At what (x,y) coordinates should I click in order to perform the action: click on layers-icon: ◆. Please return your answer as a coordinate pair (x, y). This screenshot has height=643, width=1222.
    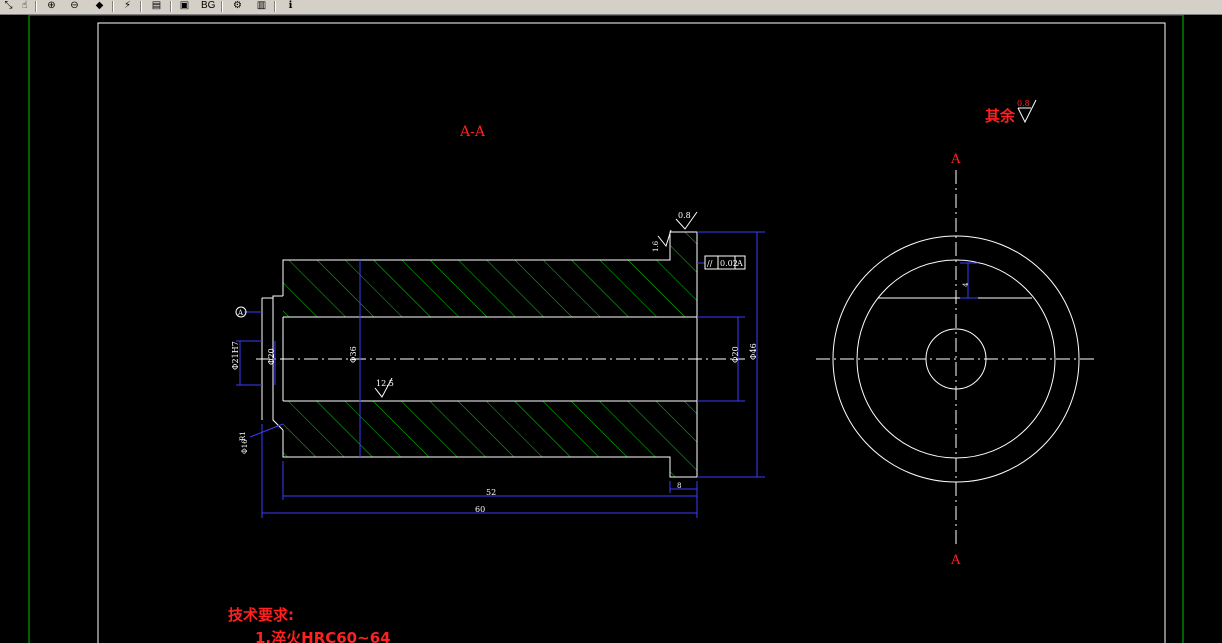
    Looking at the image, I should click on (99, 6).